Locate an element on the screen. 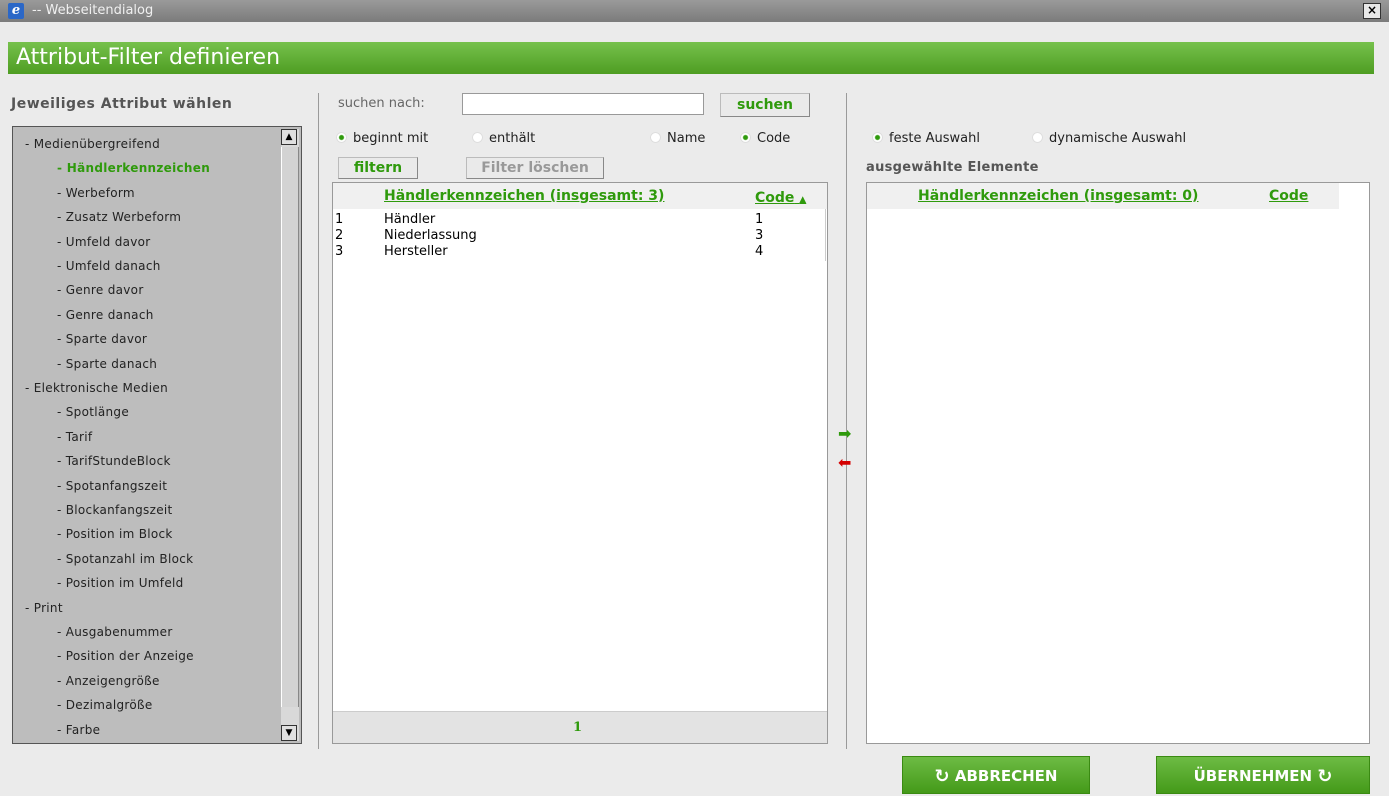 The width and height of the screenshot is (1389, 796). radio-dynamic-selection: dynamische Auswahl is located at coordinates (1109, 138).